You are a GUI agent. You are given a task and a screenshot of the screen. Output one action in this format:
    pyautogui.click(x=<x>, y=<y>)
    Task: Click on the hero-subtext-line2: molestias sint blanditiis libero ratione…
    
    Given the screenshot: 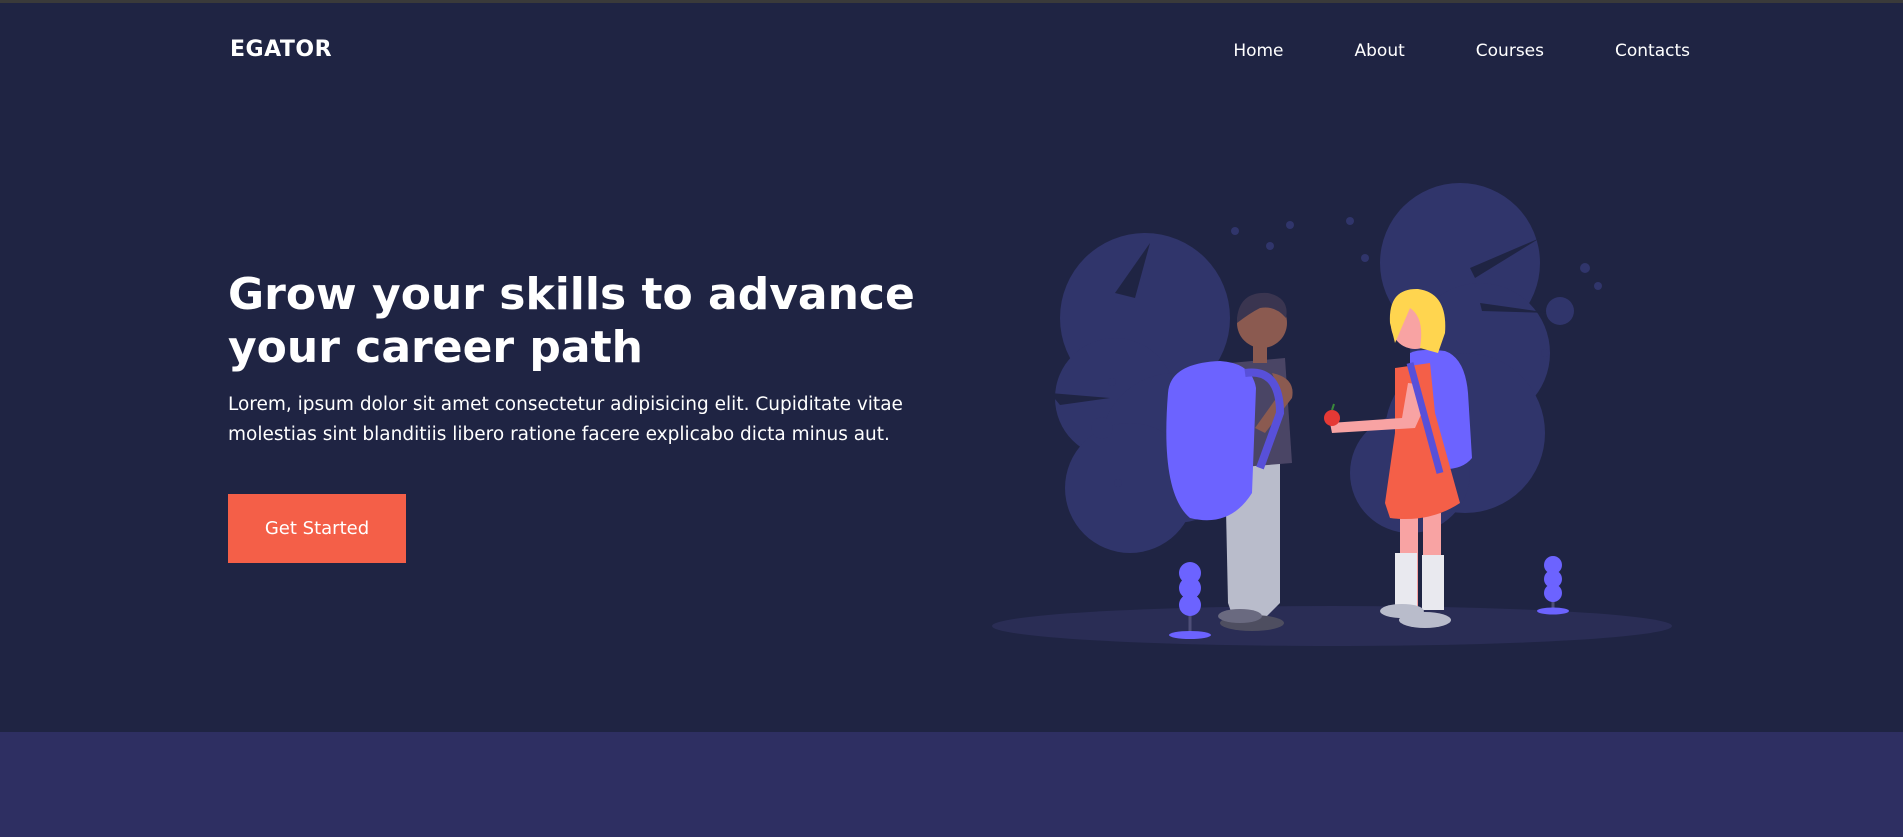 What is the action you would take?
    pyautogui.click(x=559, y=434)
    